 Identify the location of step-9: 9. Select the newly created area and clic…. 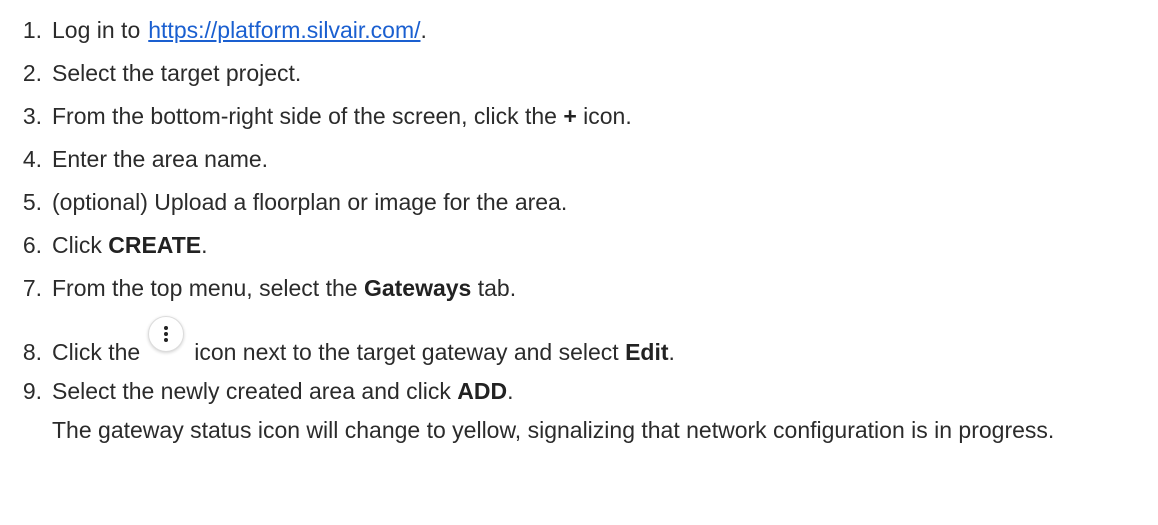
(579, 391).